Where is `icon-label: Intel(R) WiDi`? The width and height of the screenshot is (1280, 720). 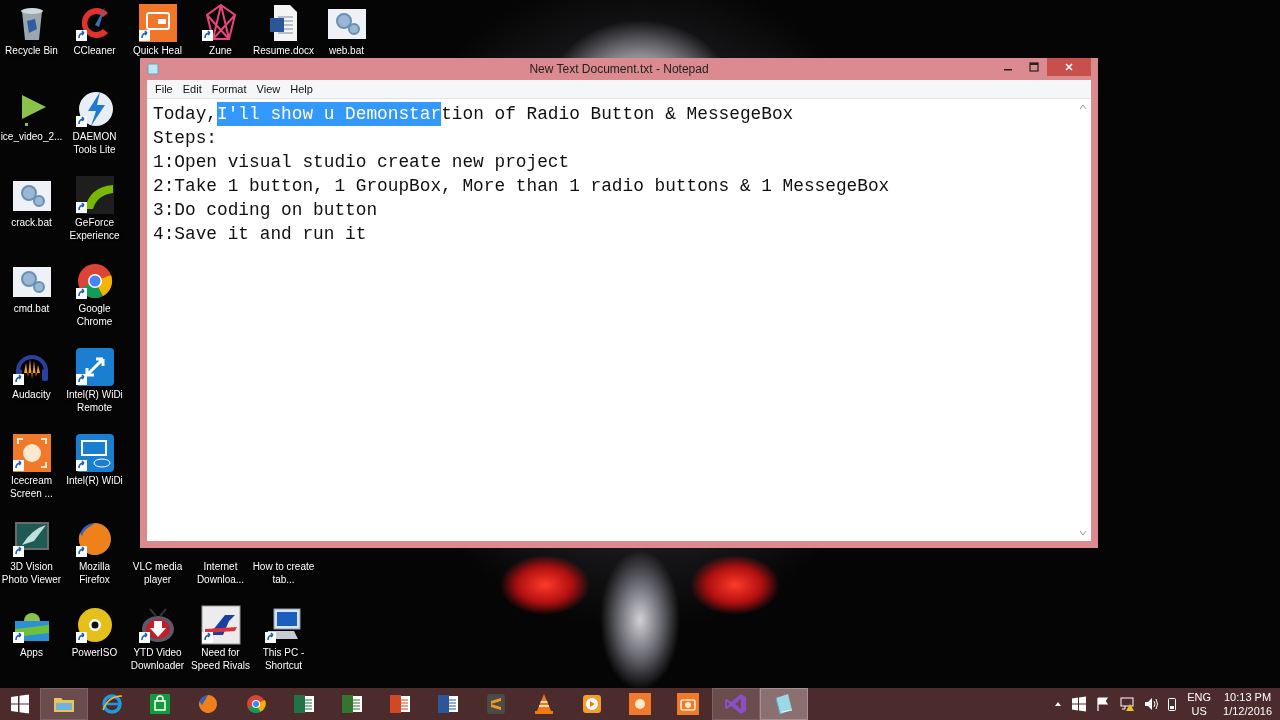 icon-label: Intel(R) WiDi is located at coordinates (94, 480).